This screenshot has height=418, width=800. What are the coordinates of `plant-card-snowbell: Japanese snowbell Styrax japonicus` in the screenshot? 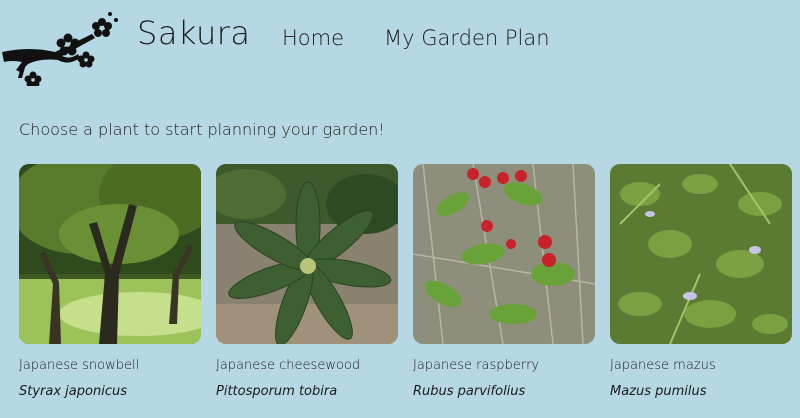 It's located at (110, 283).